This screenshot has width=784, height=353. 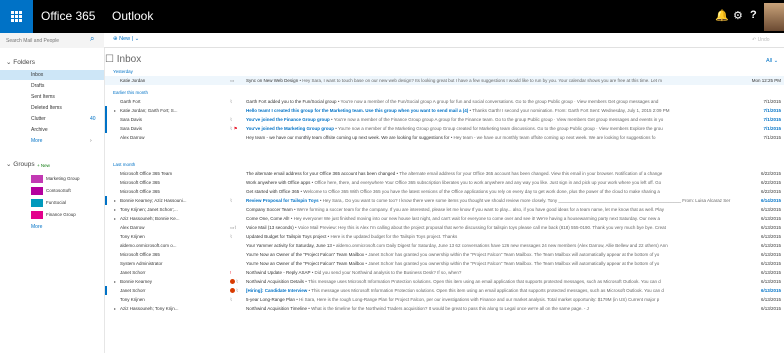 I want to click on search-box: ⌕, so click(x=52, y=40).